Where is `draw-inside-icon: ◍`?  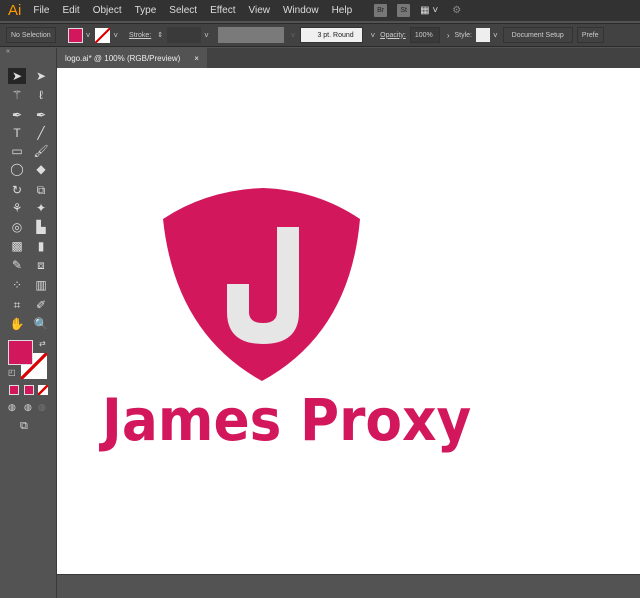
draw-inside-icon: ◍ is located at coordinates (42, 407).